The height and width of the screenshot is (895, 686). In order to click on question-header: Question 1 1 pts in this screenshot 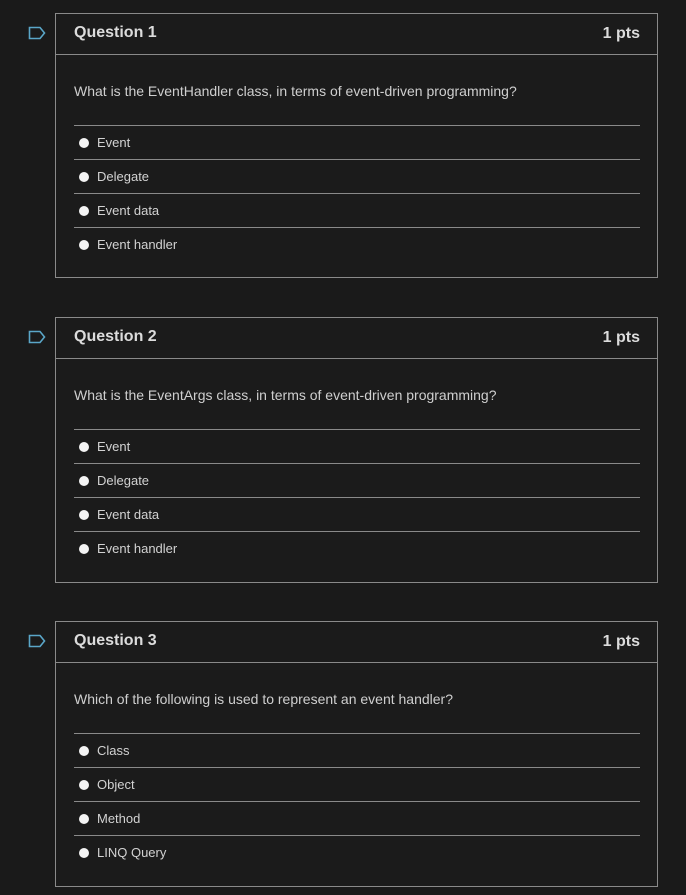, I will do `click(356, 34)`.